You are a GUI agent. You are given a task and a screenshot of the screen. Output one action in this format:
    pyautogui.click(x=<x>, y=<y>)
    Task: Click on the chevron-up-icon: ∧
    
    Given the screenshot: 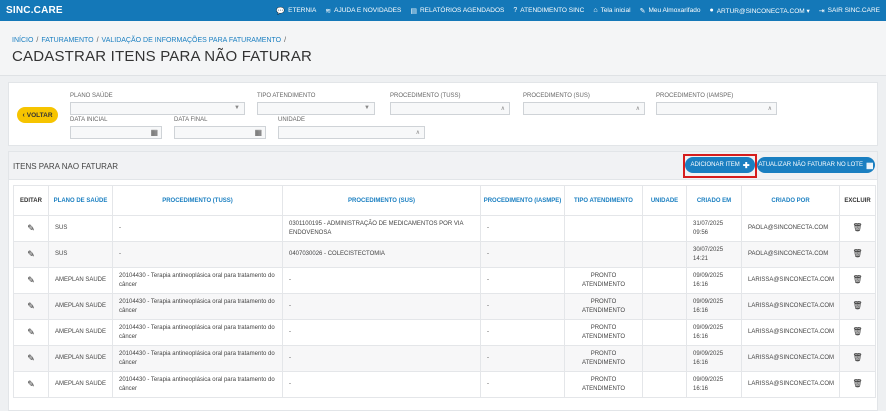 What is the action you would take?
    pyautogui.click(x=637, y=109)
    